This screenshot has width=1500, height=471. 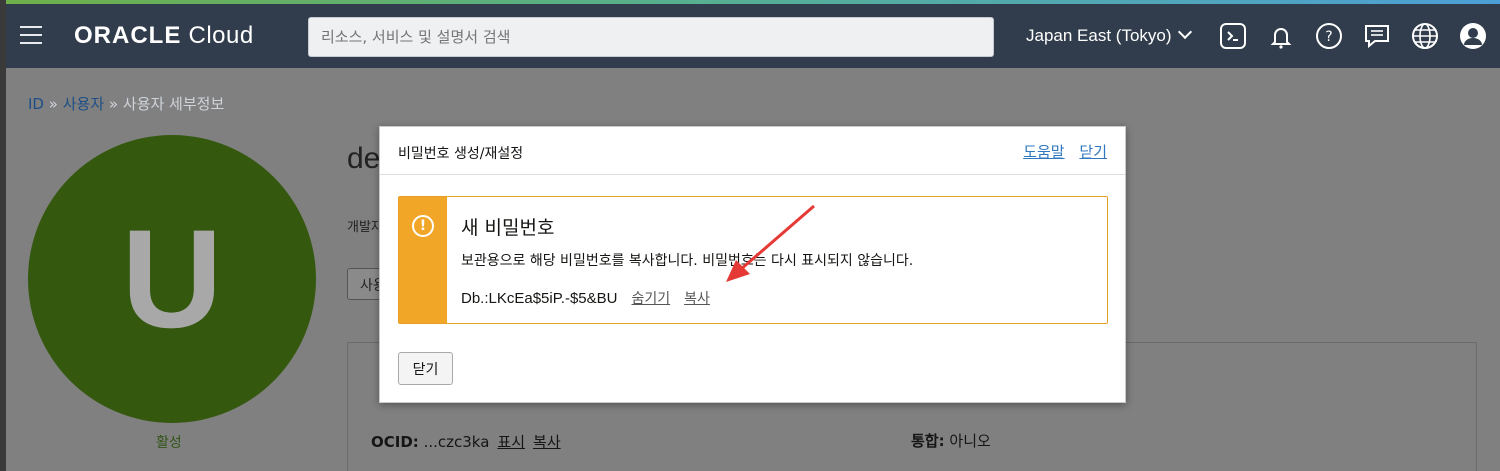 I want to click on help-icon: ?, so click(x=1329, y=36).